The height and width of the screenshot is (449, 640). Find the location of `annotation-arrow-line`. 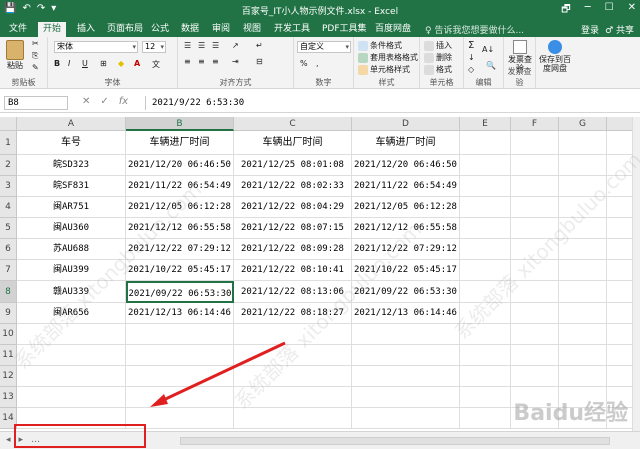

annotation-arrow-line is located at coordinates (221, 373).